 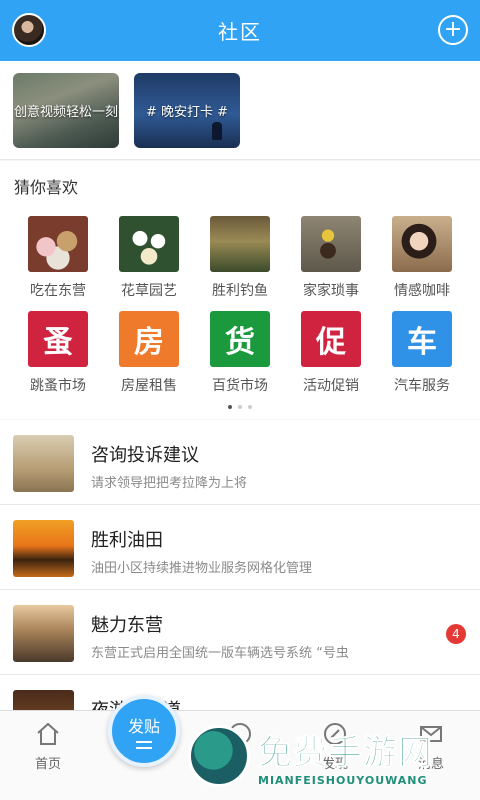 I want to click on category-label: 吃在东营, so click(x=58, y=291).